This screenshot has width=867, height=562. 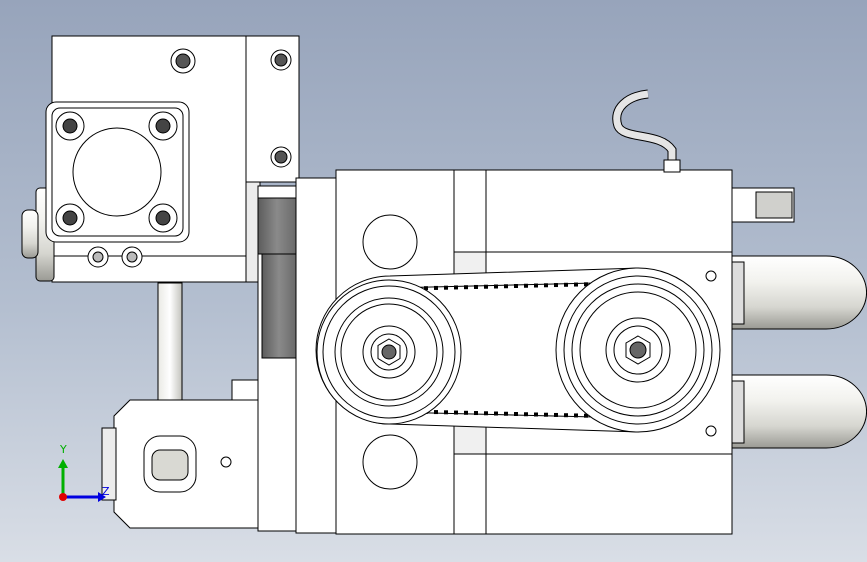 What do you see at coordinates (117, 184) in the screenshot?
I see `square-flange` at bounding box center [117, 184].